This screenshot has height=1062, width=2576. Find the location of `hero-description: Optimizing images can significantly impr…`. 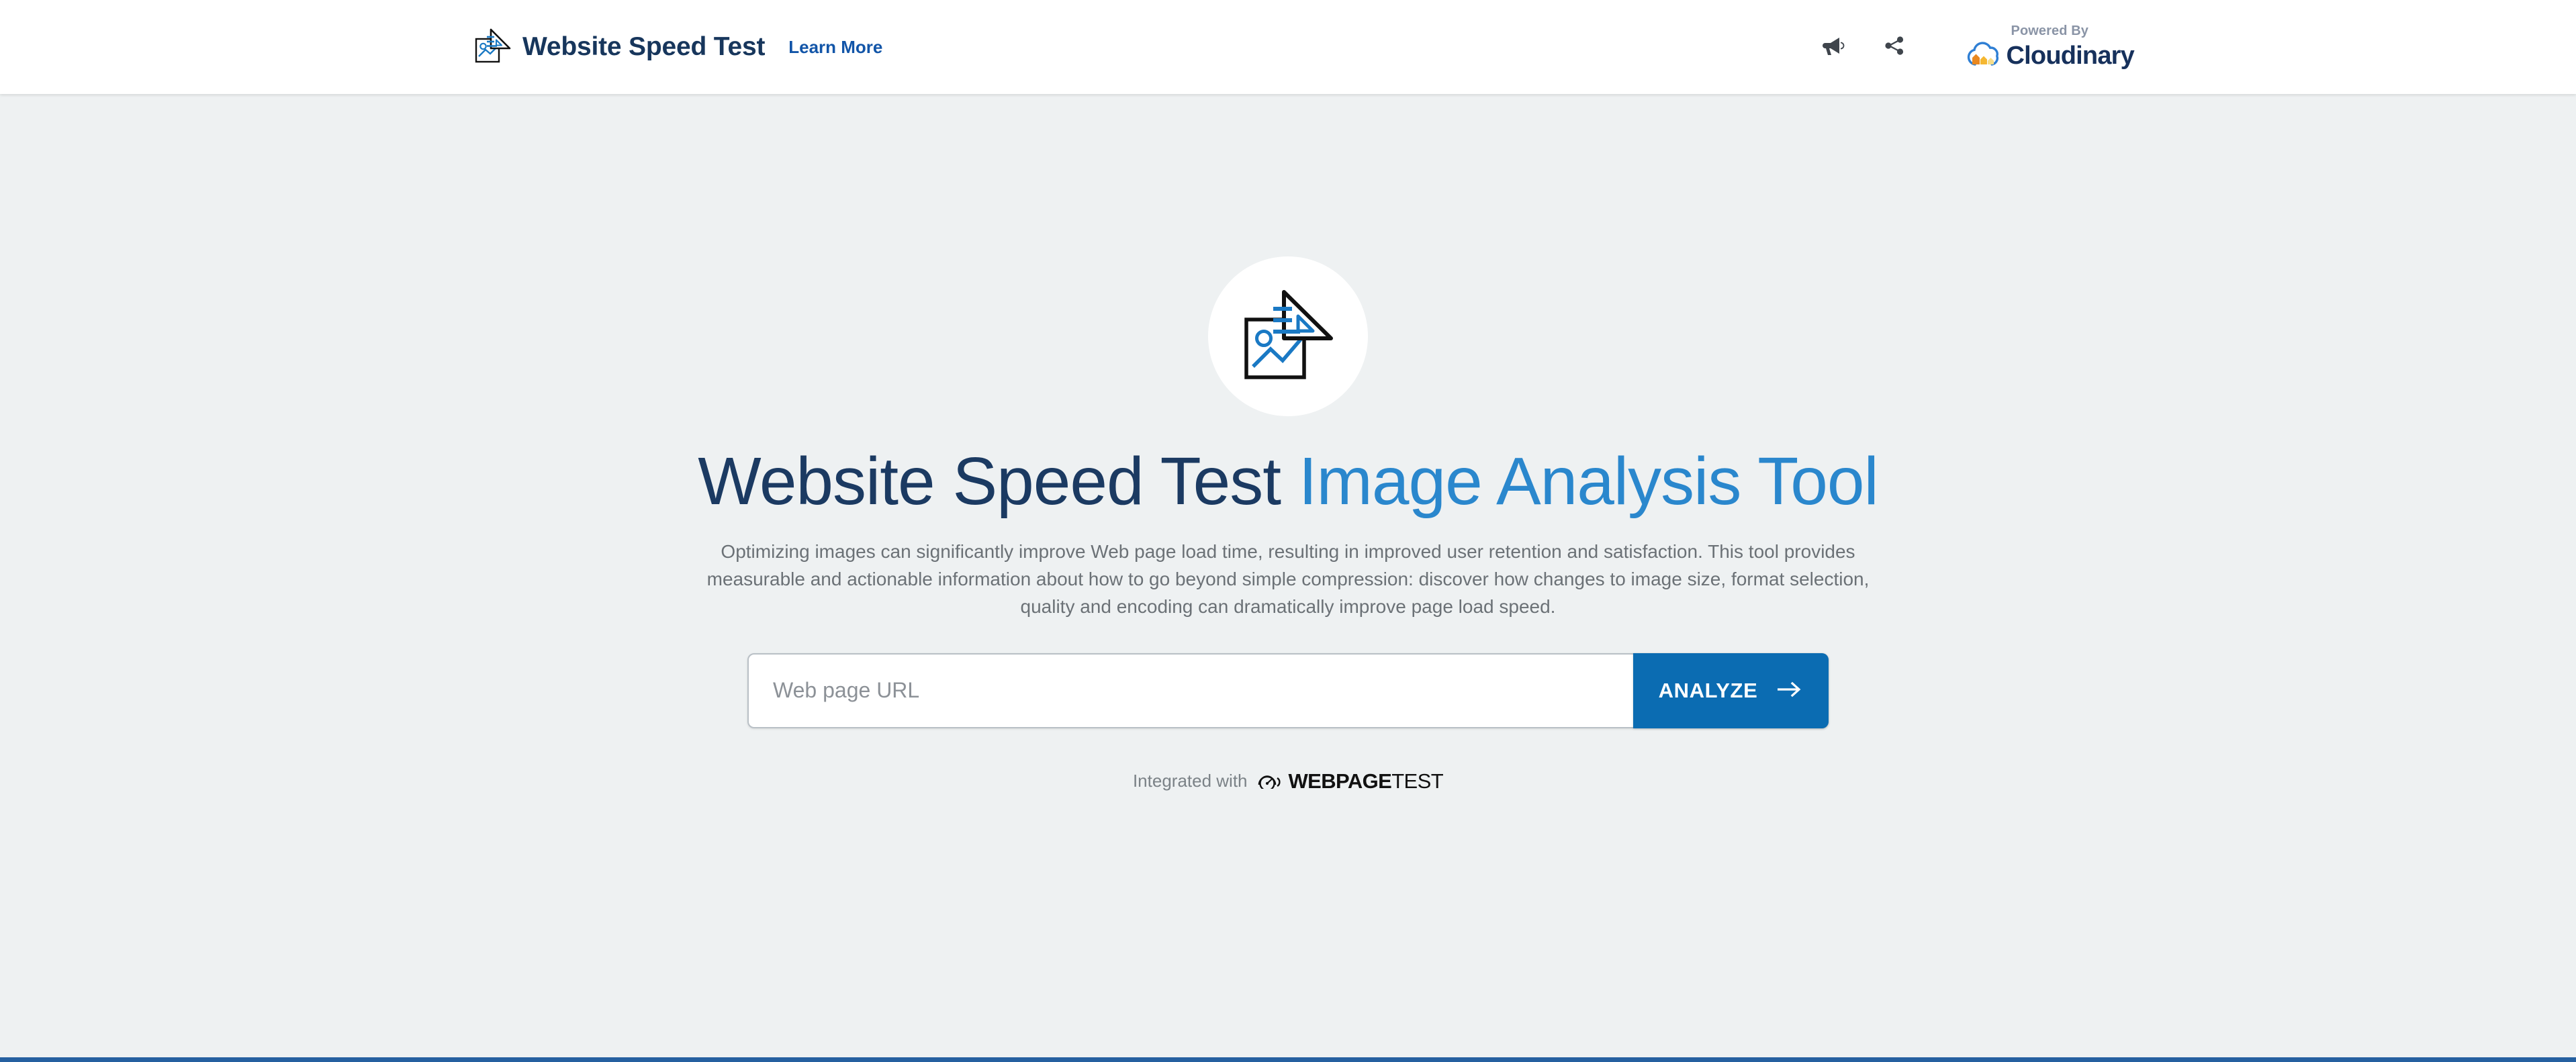

hero-description: Optimizing images can significantly impr… is located at coordinates (1288, 579).